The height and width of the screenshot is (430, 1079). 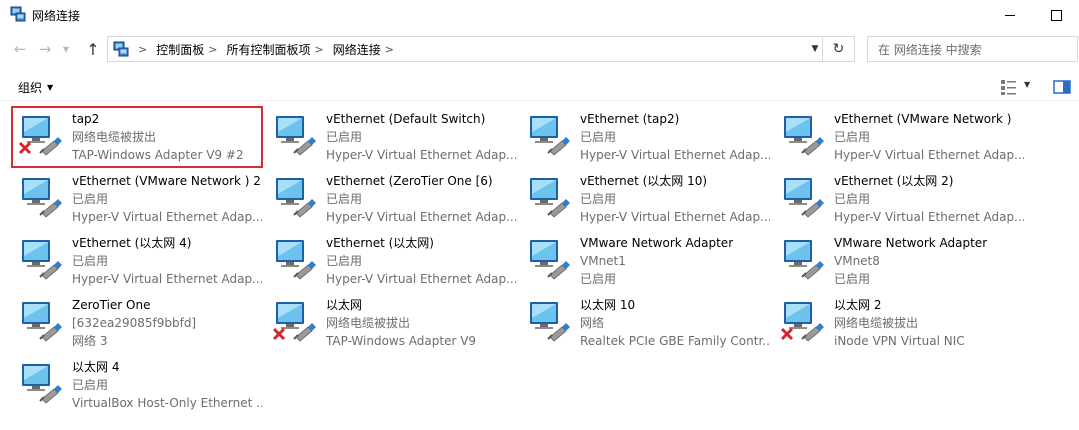 I want to click on connection-name: tap2, so click(x=86, y=119).